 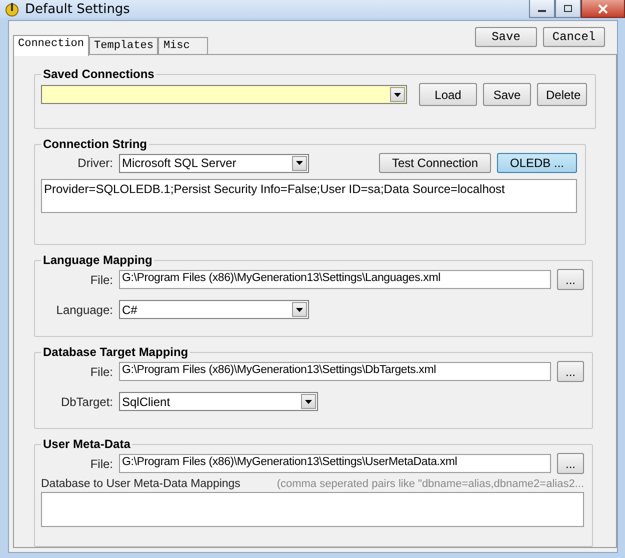 What do you see at coordinates (448, 94) in the screenshot?
I see `action-button: Load` at bounding box center [448, 94].